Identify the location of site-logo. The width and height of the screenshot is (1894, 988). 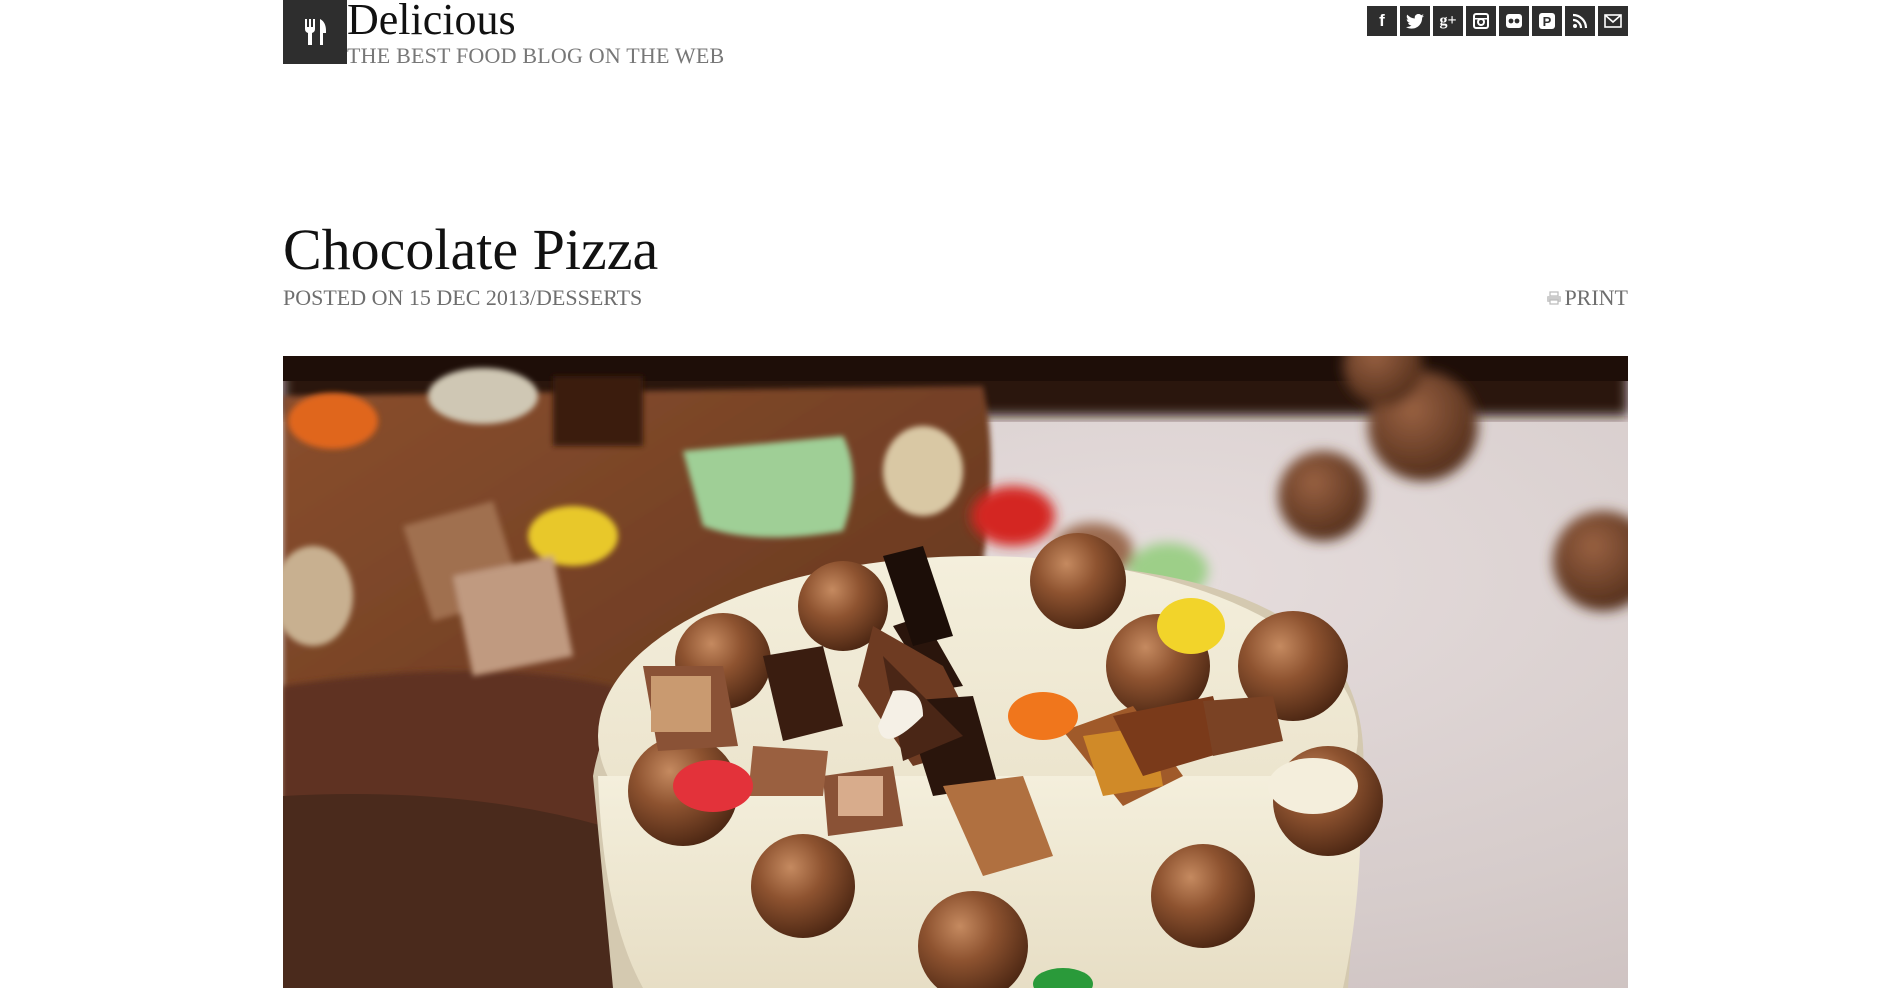
(315, 32).